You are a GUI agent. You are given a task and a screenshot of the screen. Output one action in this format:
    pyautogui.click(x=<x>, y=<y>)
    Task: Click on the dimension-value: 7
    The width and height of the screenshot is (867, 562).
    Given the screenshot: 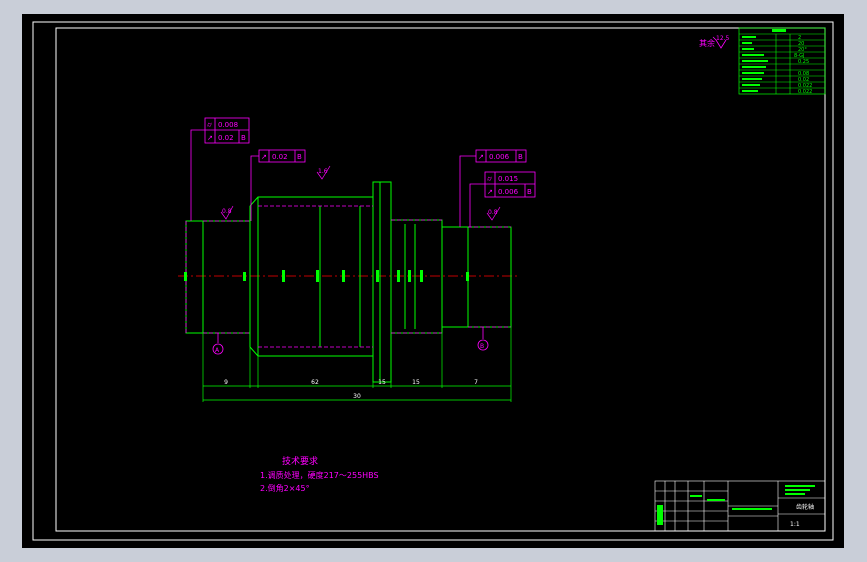 What is the action you would take?
    pyautogui.click(x=476, y=382)
    